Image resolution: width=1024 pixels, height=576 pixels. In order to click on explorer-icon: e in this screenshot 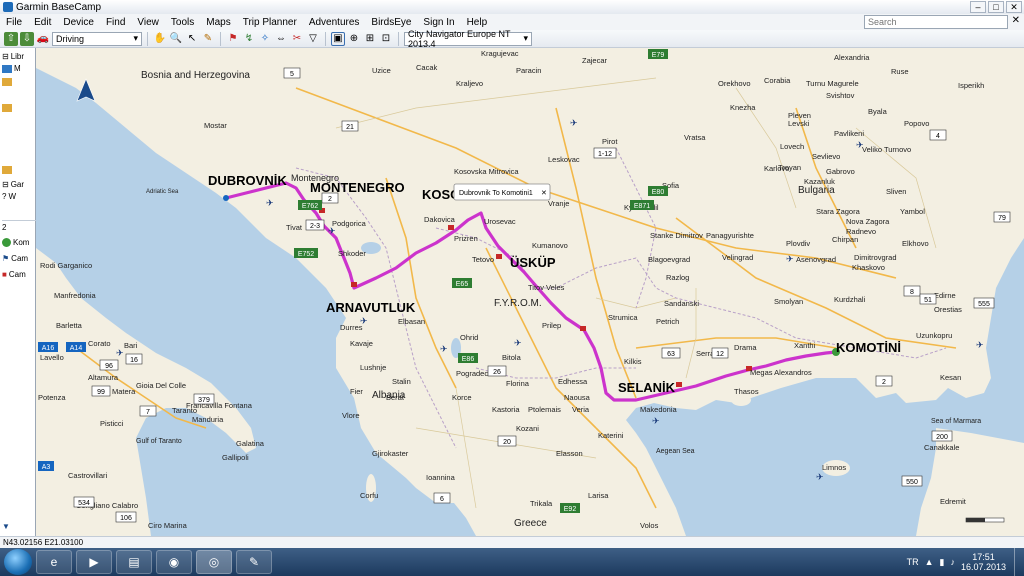, I will do `click(54, 562)`.